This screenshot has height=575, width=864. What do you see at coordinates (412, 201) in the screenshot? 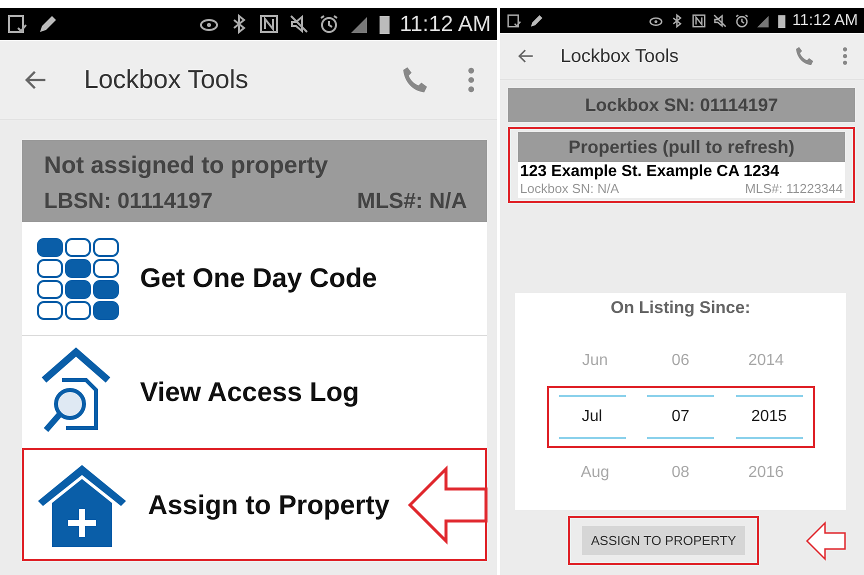
I see `mls-number: MLS#: N/A` at bounding box center [412, 201].